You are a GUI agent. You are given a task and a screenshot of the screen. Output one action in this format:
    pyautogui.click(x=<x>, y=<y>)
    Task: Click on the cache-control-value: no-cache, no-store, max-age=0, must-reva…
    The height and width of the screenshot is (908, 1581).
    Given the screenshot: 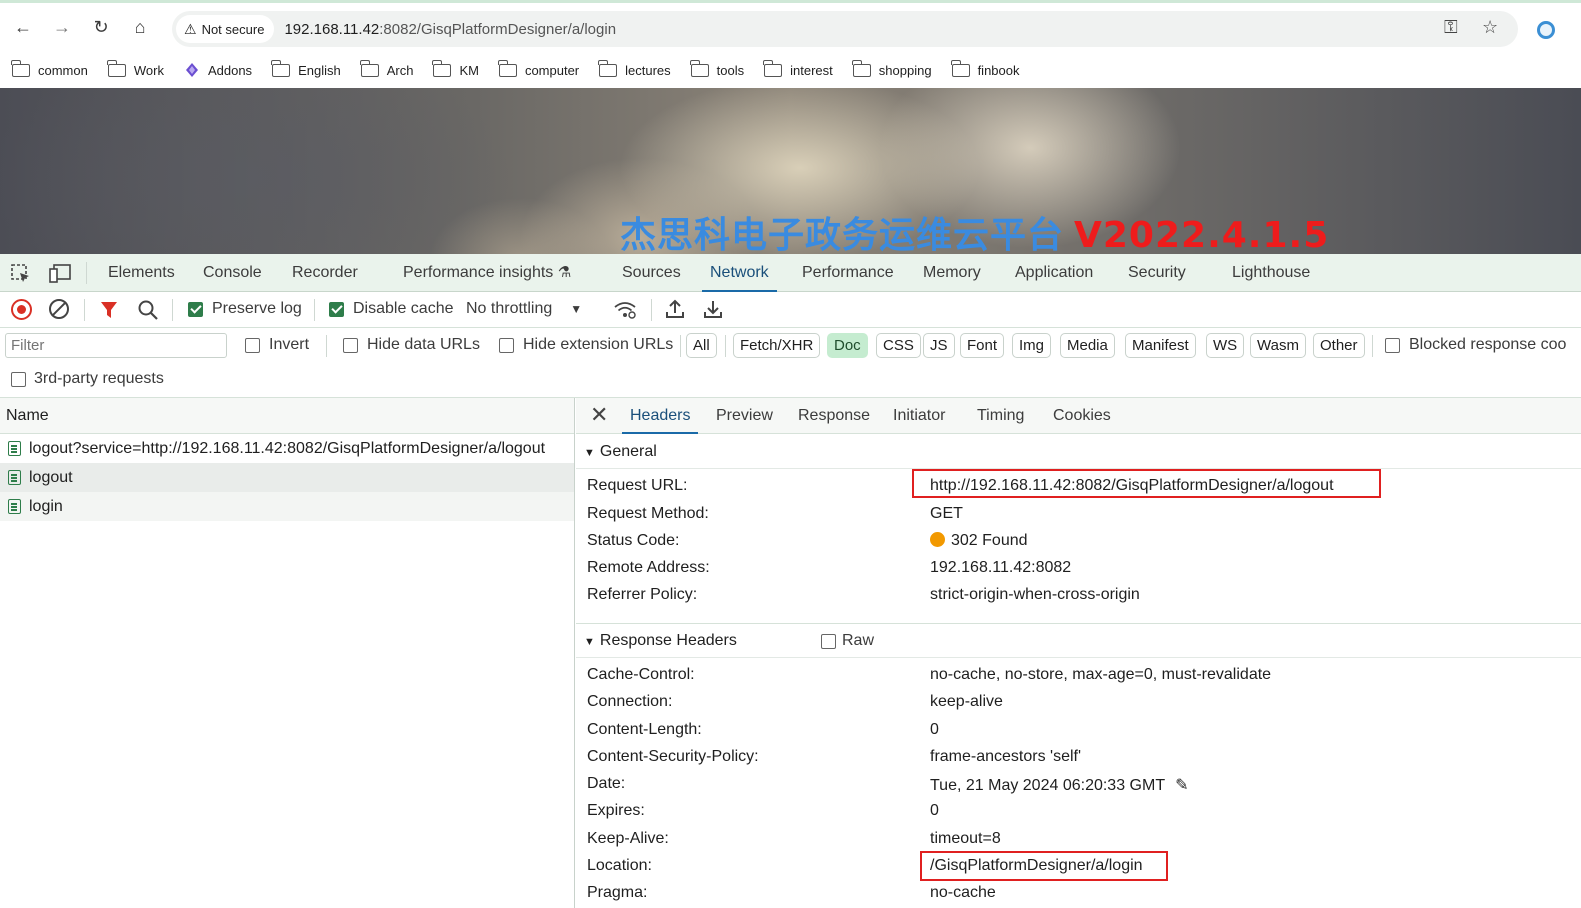 What is the action you would take?
    pyautogui.click(x=1100, y=675)
    